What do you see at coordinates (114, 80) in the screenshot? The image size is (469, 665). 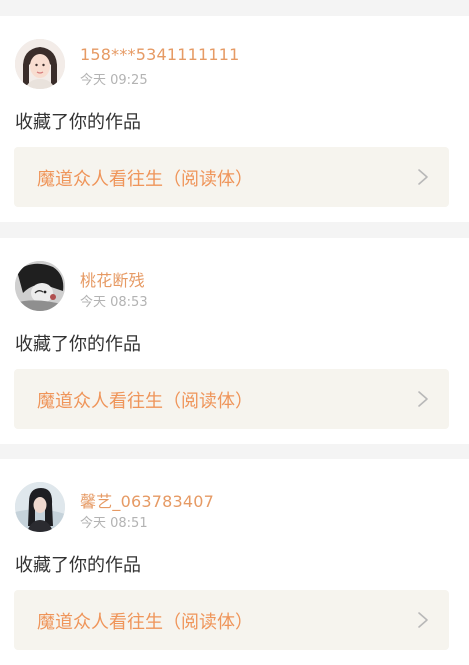 I see `timestamp: 今天 09:25` at bounding box center [114, 80].